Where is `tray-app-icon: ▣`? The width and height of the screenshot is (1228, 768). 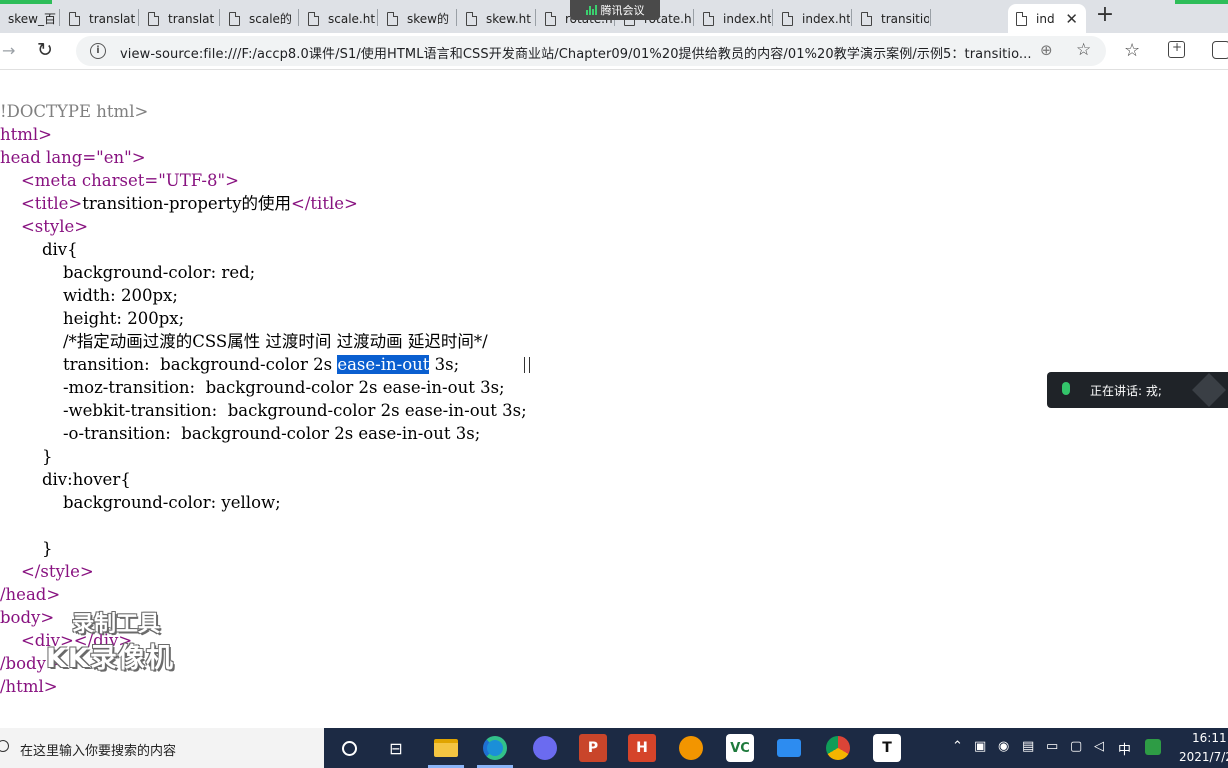
tray-app-icon: ▣ is located at coordinates (980, 746).